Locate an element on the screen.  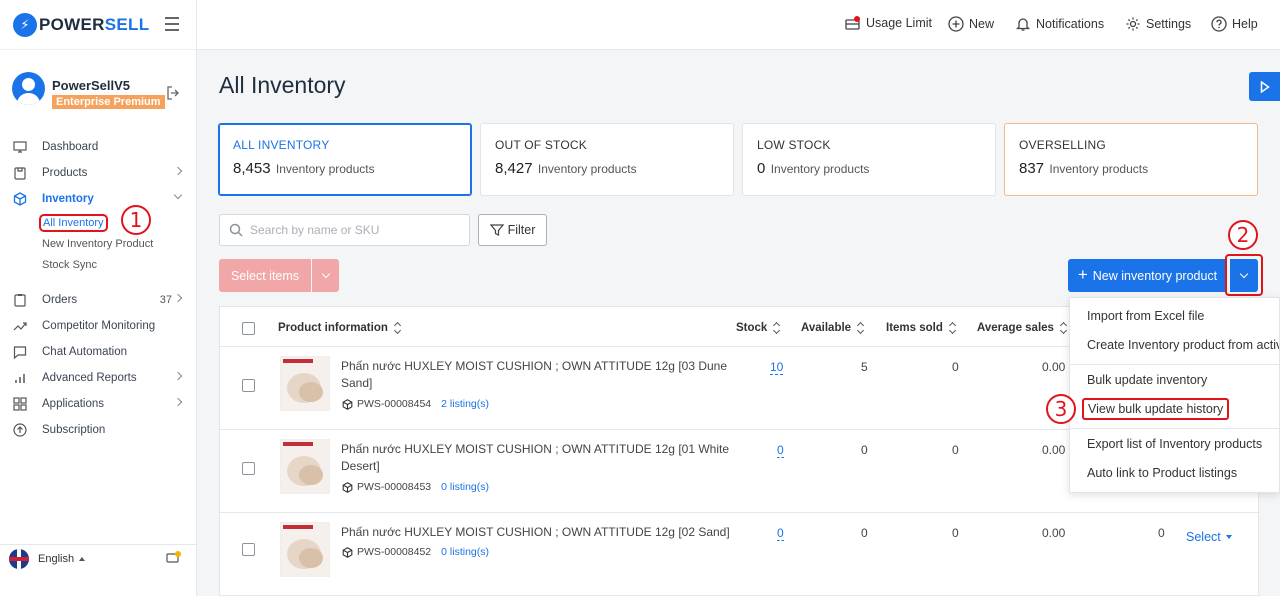
sidebar-item-competitor-monitoring: Competitor Monitoring is located at coordinates (98, 326).